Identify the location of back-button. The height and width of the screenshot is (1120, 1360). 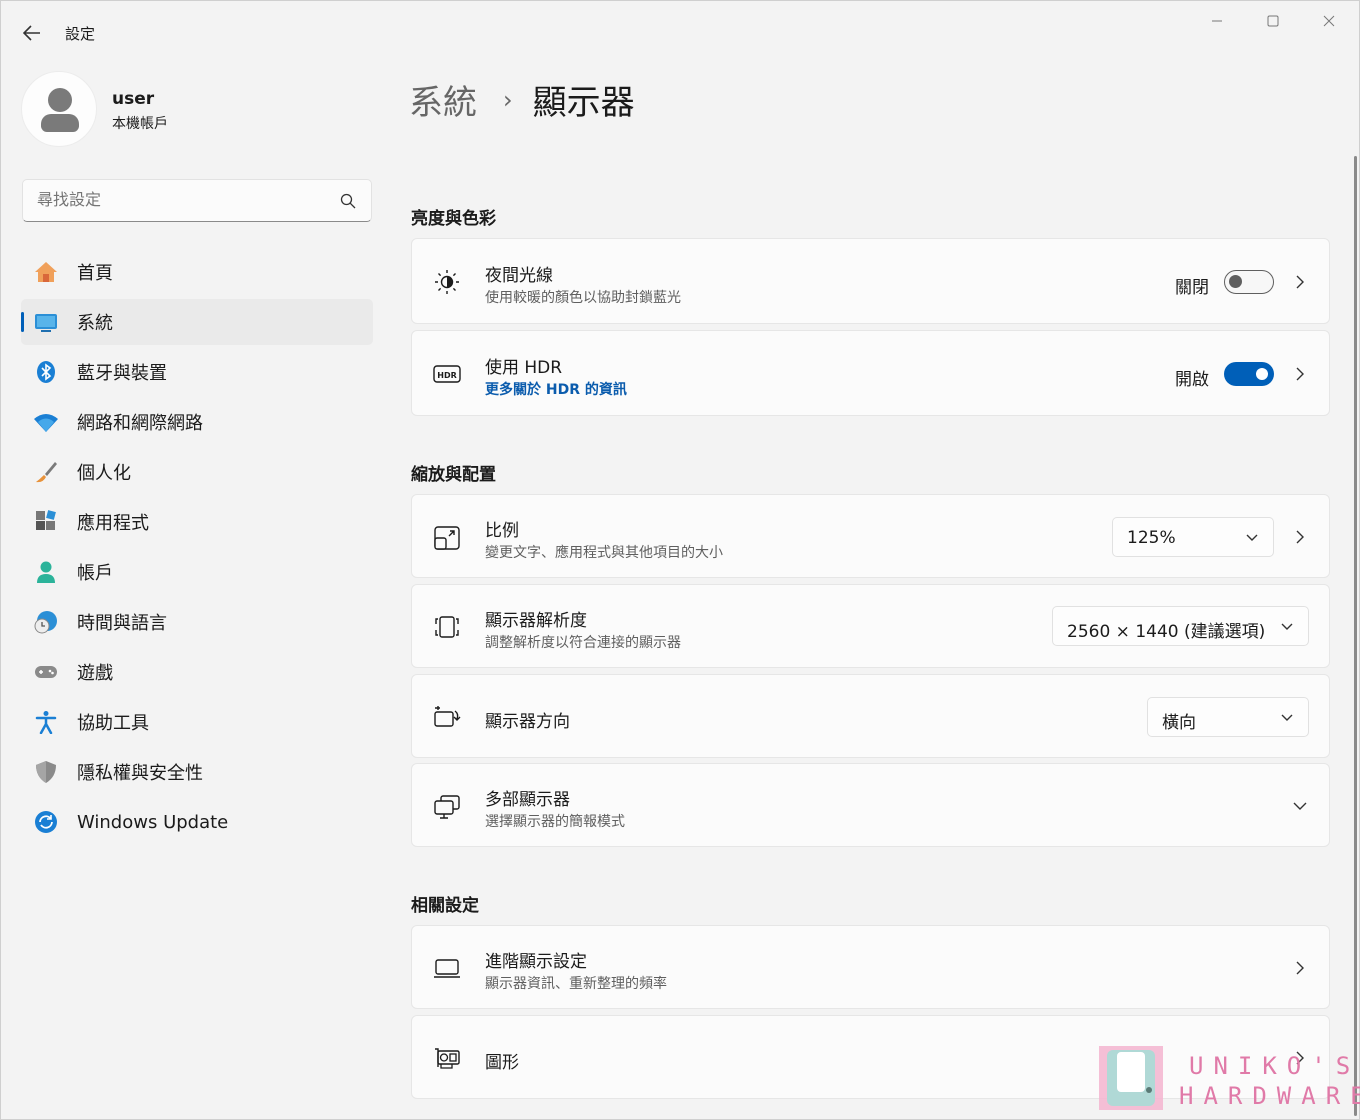
(32, 33).